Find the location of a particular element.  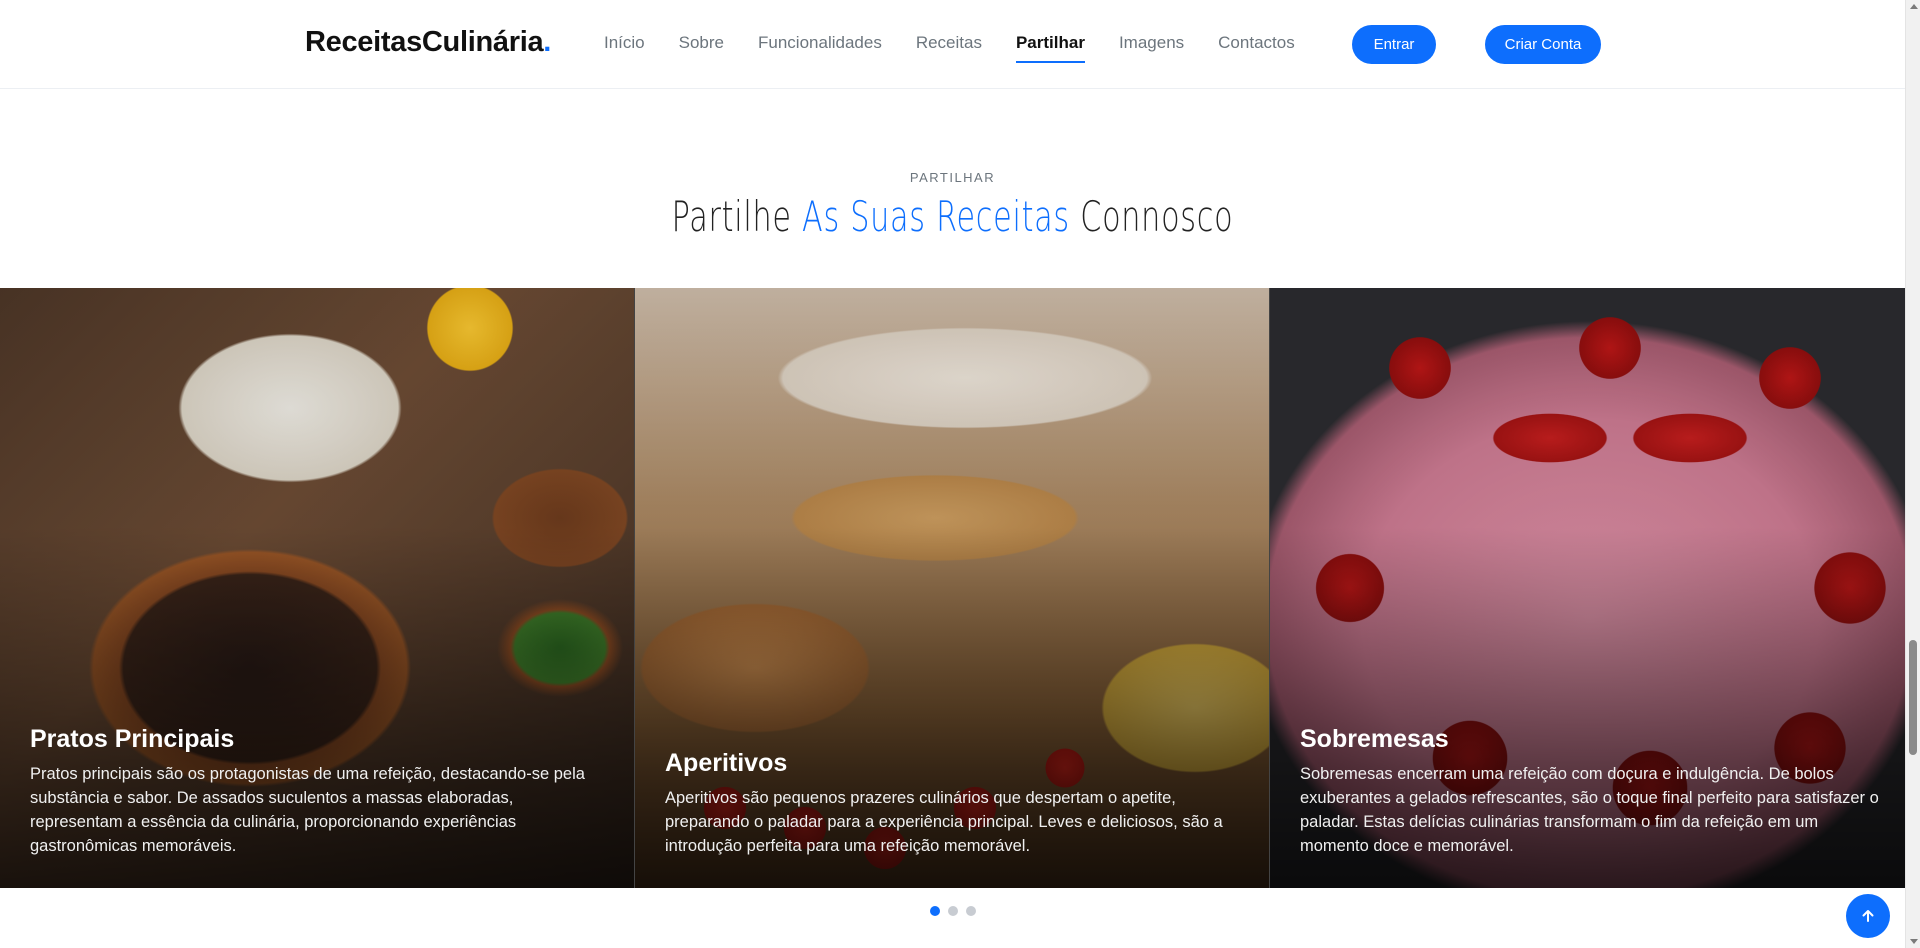

back-to-top-button is located at coordinates (1868, 916).